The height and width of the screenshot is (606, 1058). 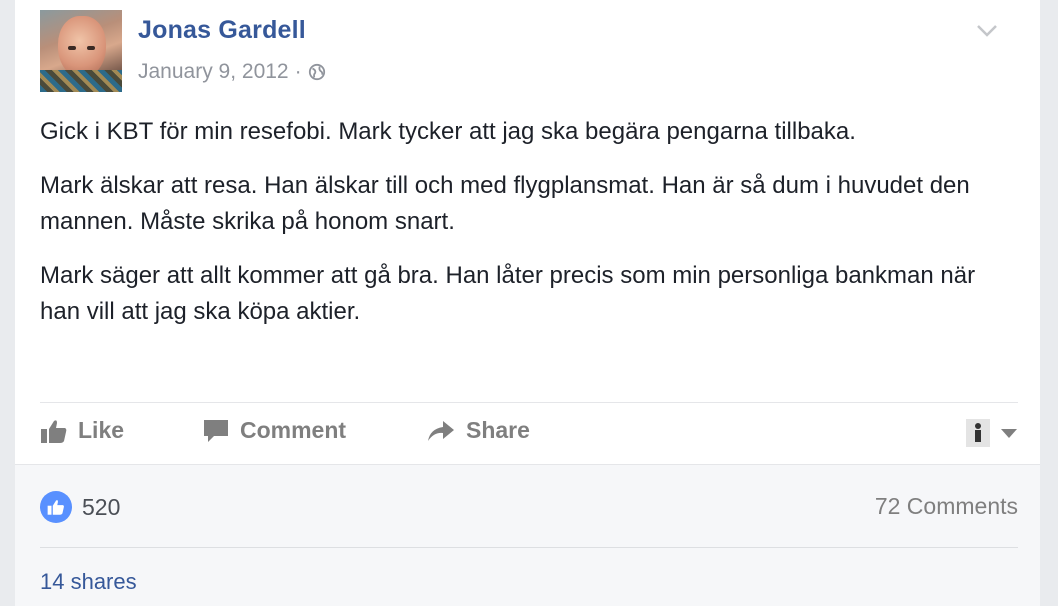 I want to click on person-icon, so click(x=978, y=432).